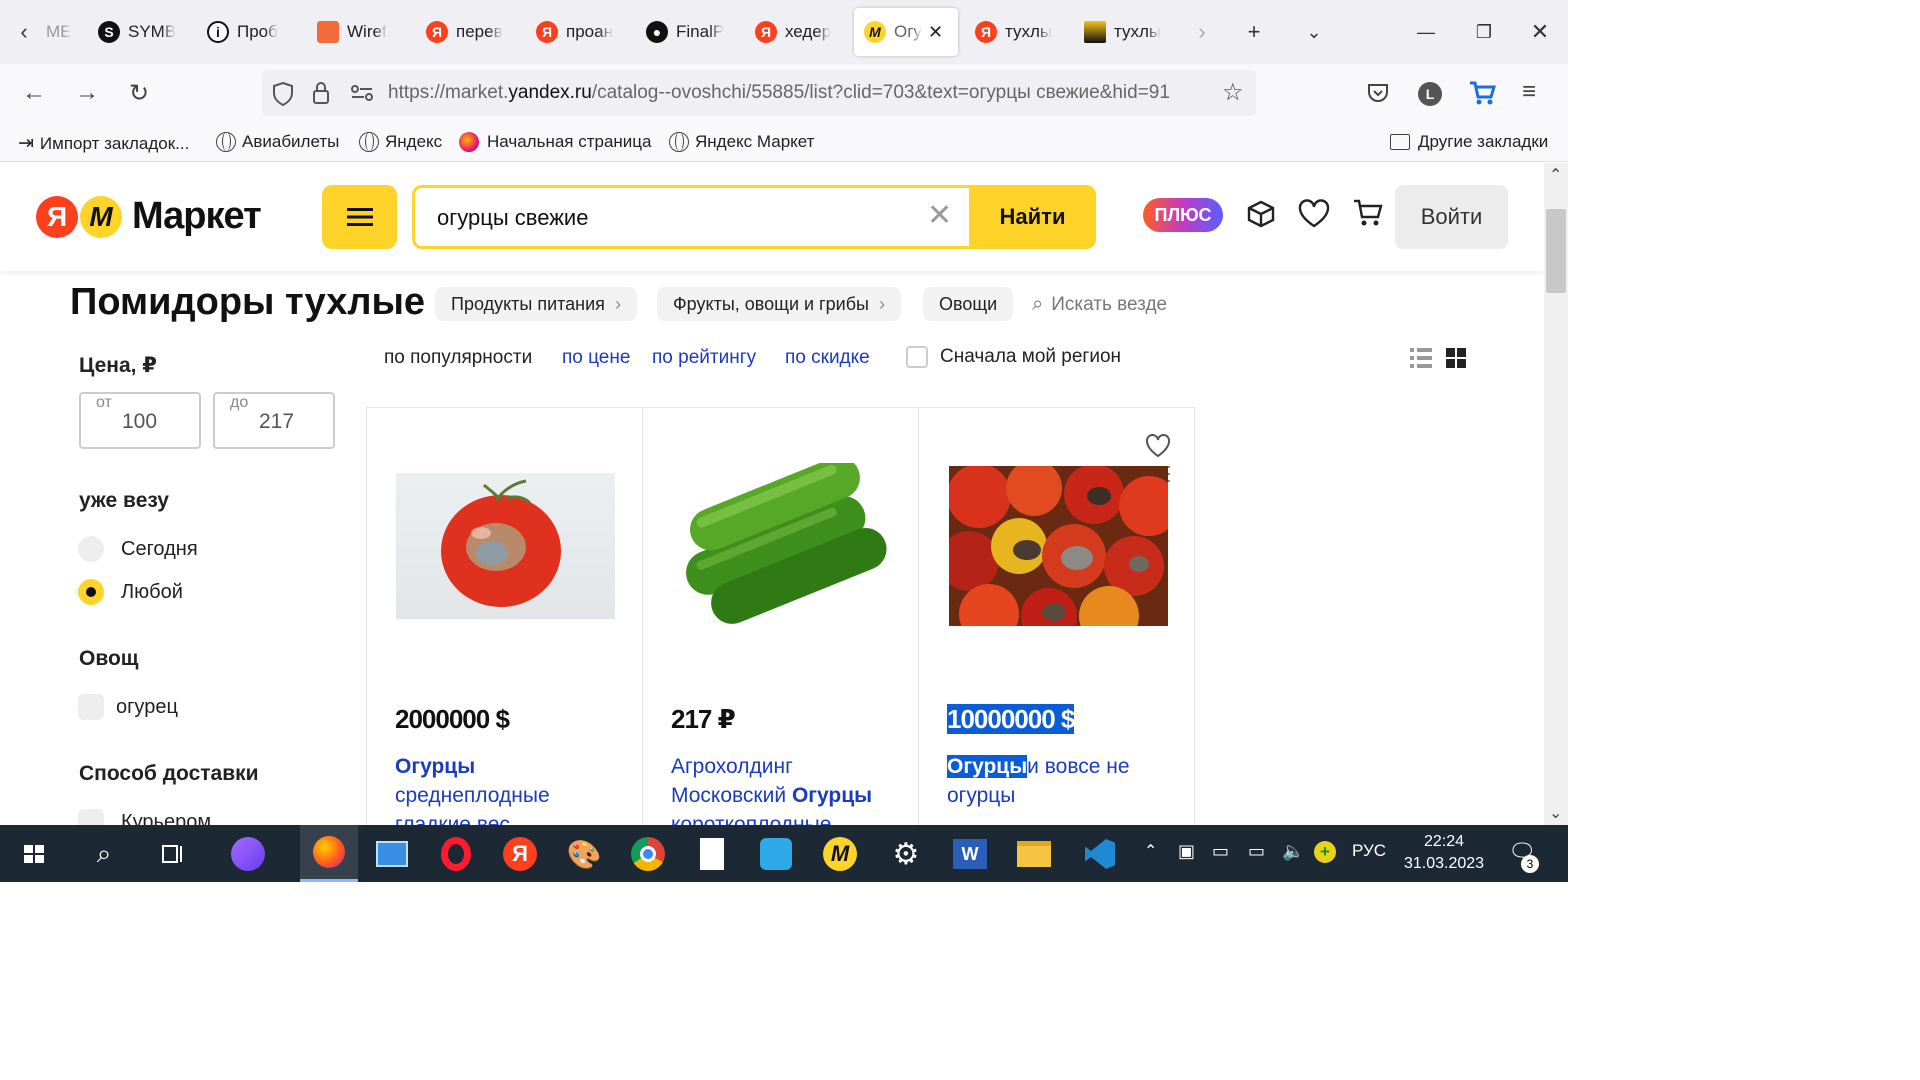 The image size is (1920, 1080). What do you see at coordinates (1469, 142) in the screenshot?
I see `other-bookmarks: Другие закладки` at bounding box center [1469, 142].